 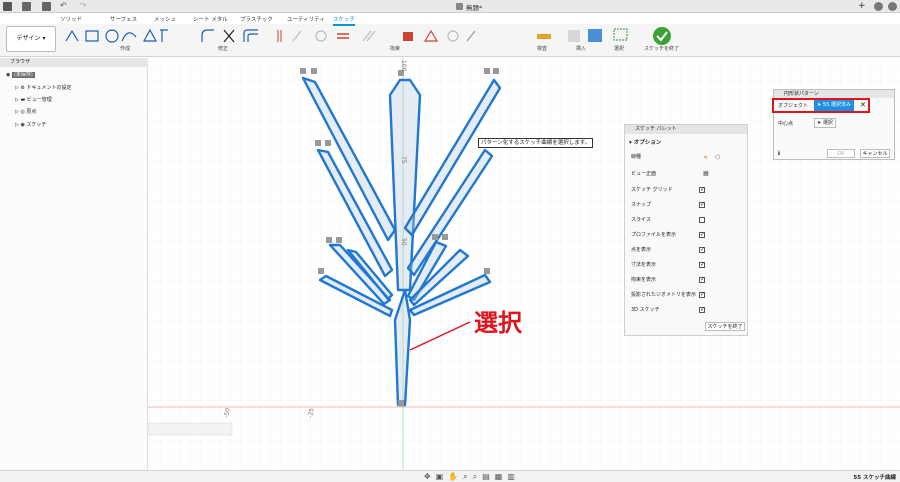 I want to click on viewports-icon: ▥, so click(x=513, y=476).